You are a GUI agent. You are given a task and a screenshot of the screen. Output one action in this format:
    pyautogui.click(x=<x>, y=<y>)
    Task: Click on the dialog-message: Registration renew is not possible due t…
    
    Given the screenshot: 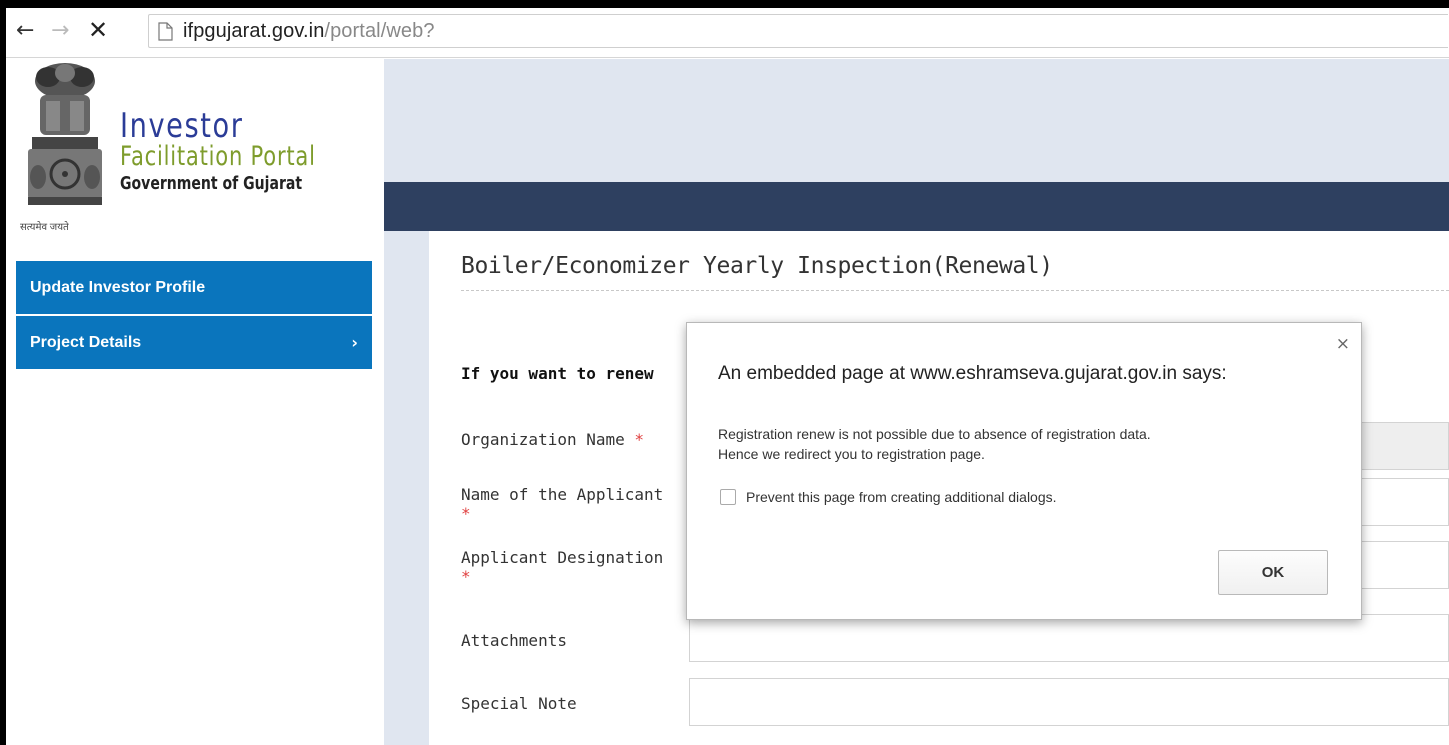 What is the action you would take?
    pyautogui.click(x=934, y=444)
    